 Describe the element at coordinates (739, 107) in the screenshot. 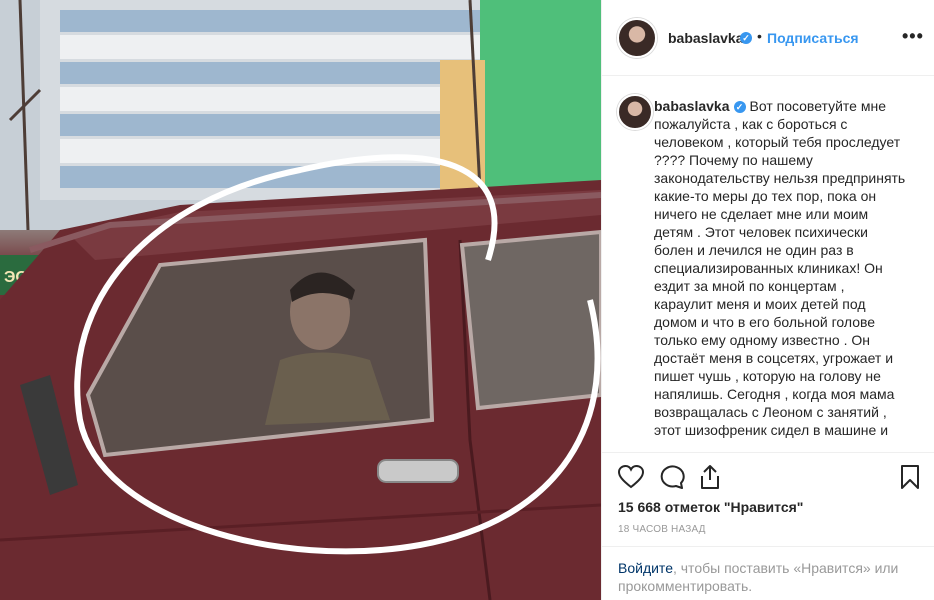

I see `caption-verified-badge-icon: ✓` at that location.